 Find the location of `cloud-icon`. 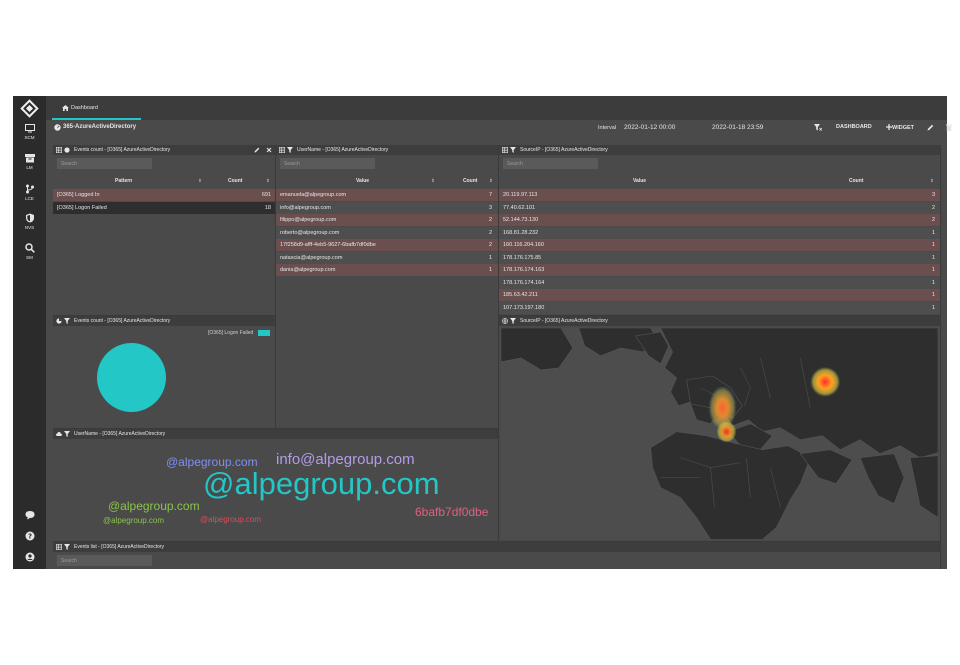

cloud-icon is located at coordinates (59, 434).